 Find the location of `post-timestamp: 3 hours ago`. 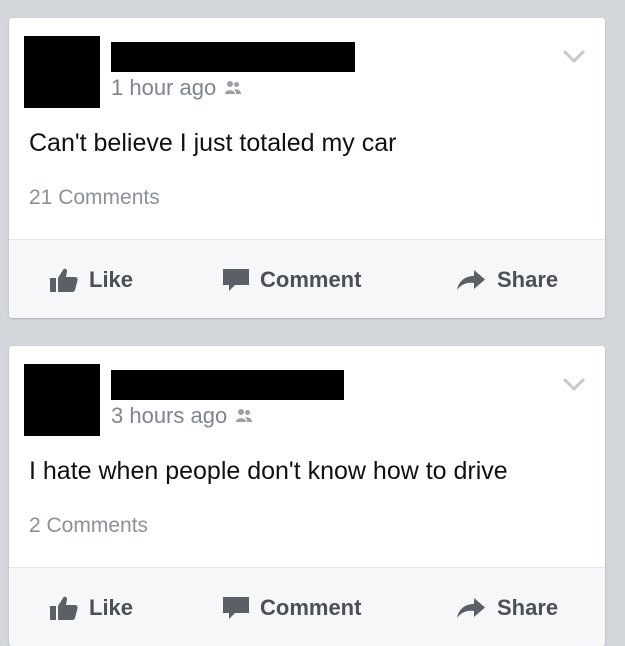

post-timestamp: 3 hours ago is located at coordinates (169, 416).